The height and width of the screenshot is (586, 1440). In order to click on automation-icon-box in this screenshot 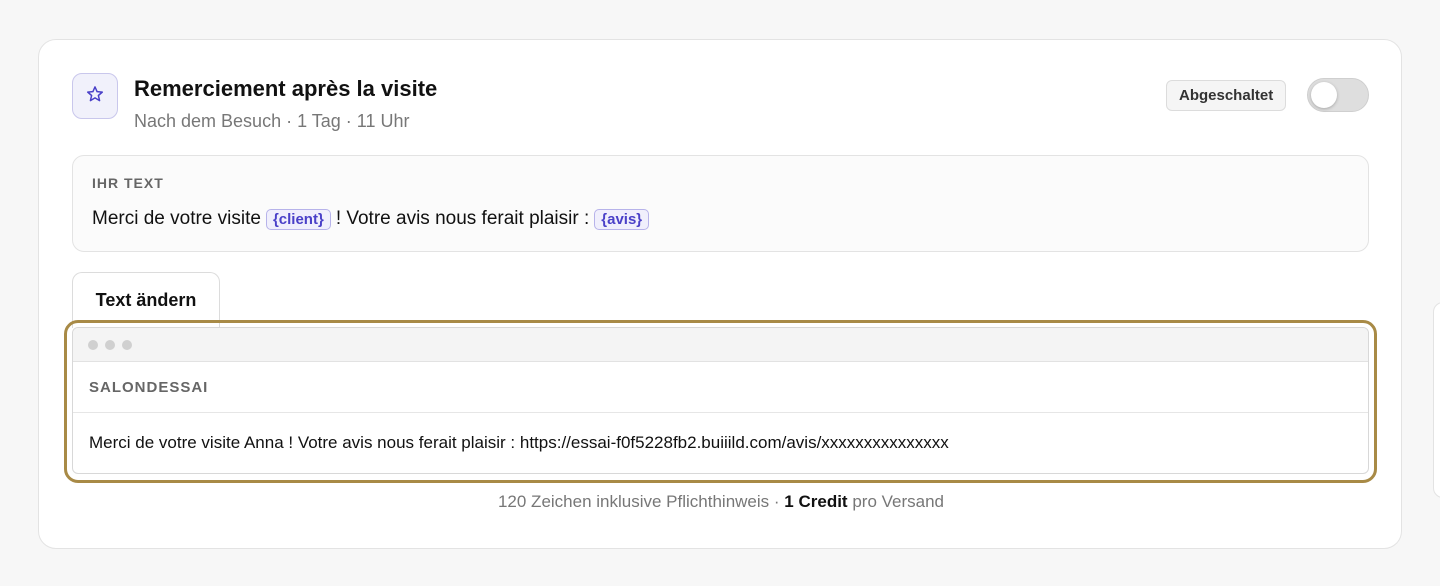, I will do `click(95, 96)`.